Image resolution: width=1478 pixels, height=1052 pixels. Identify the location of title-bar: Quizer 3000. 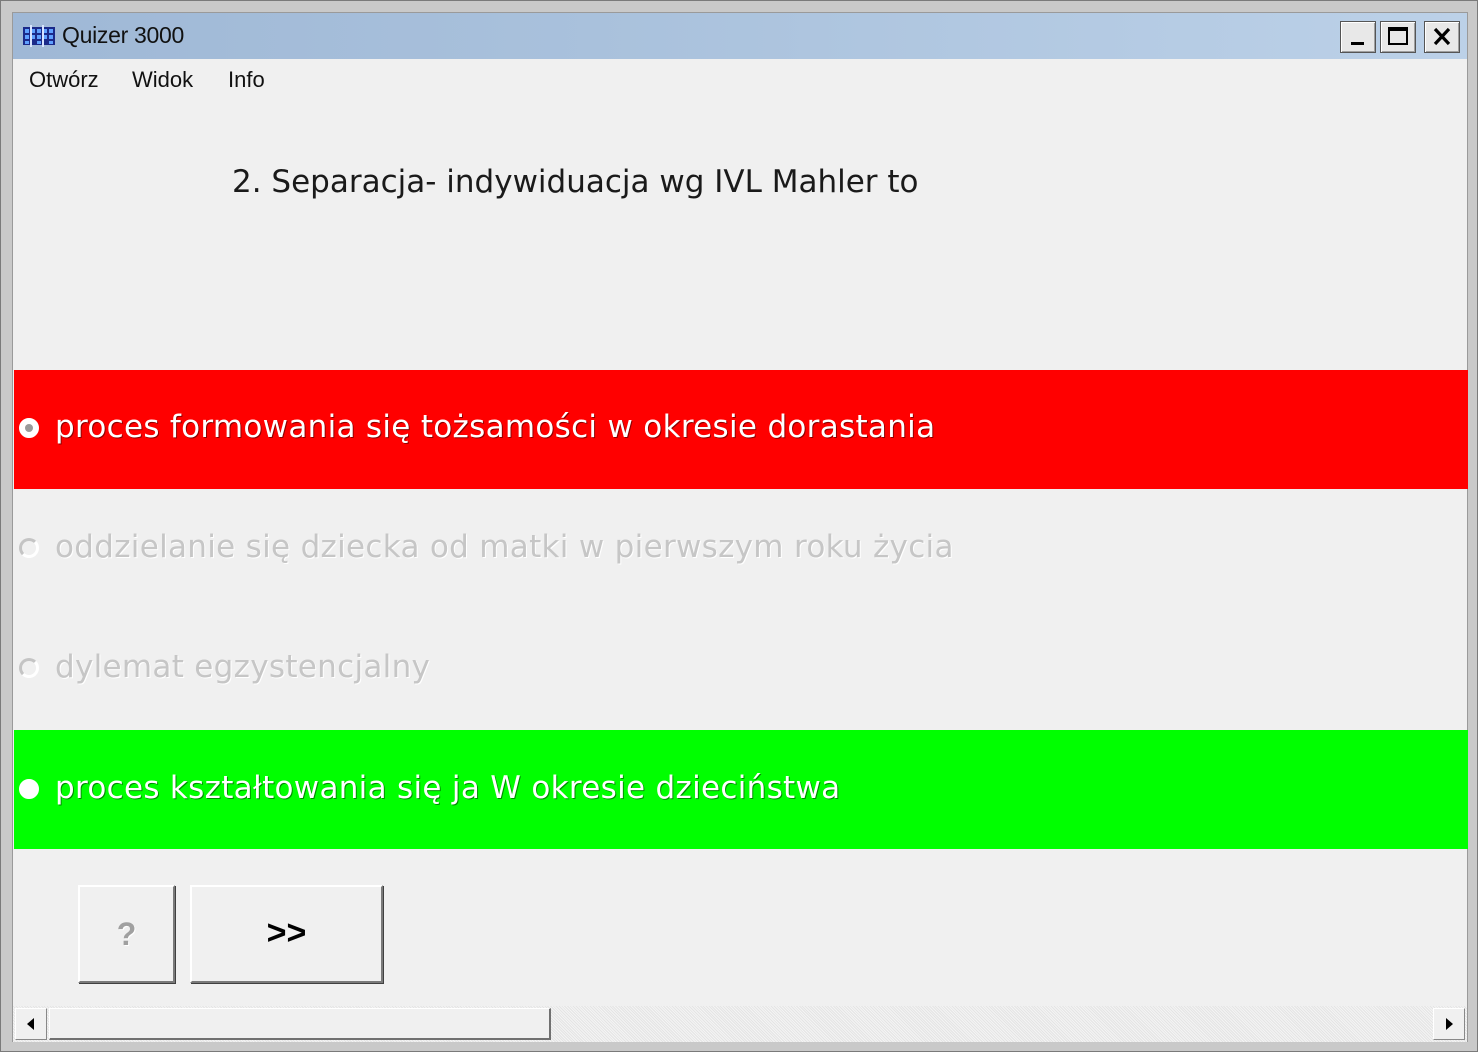
(740, 36).